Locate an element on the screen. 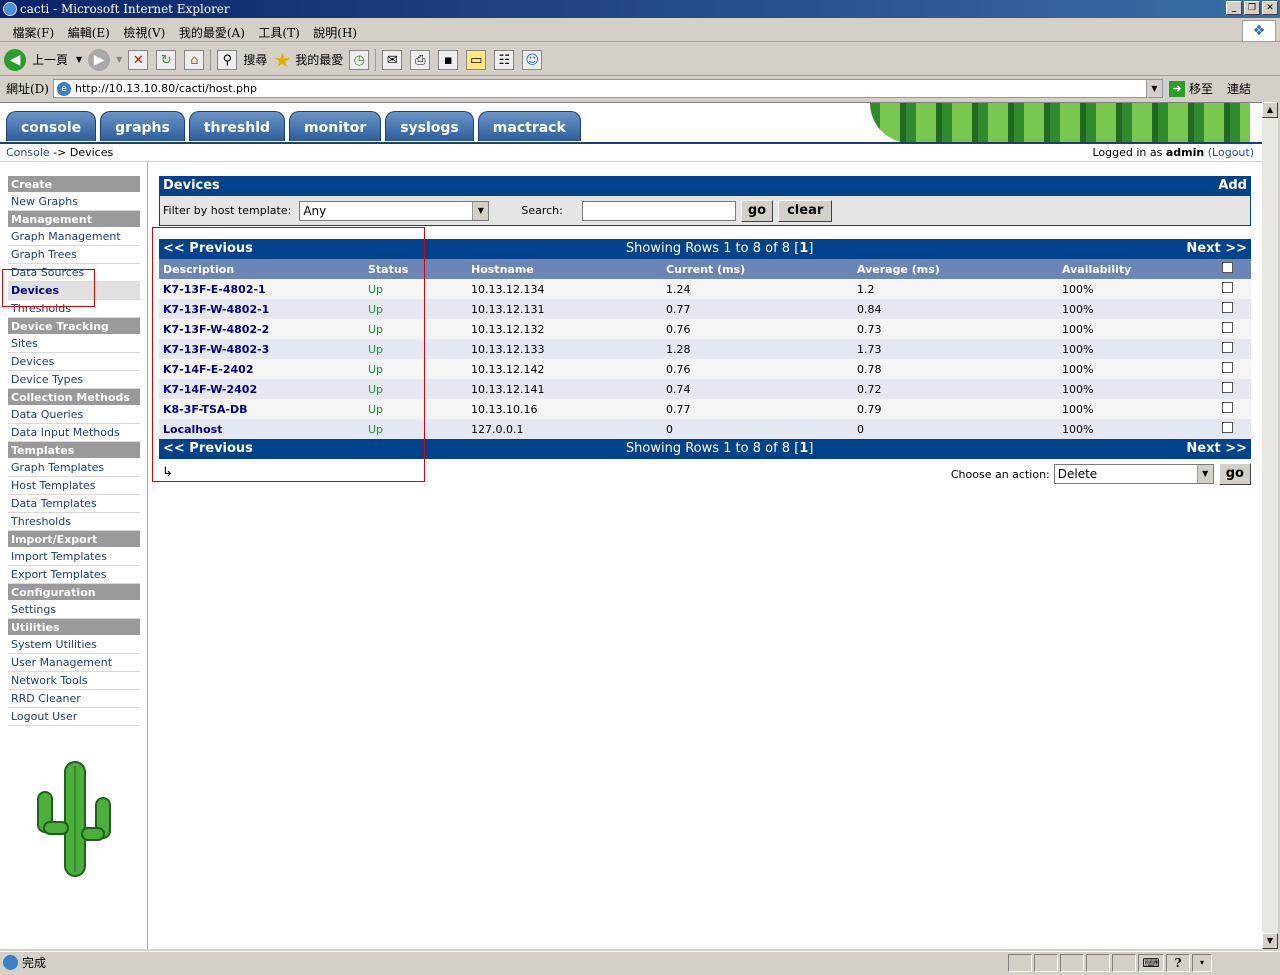 The image size is (1280, 975). history-icon: ◷ is located at coordinates (359, 59).